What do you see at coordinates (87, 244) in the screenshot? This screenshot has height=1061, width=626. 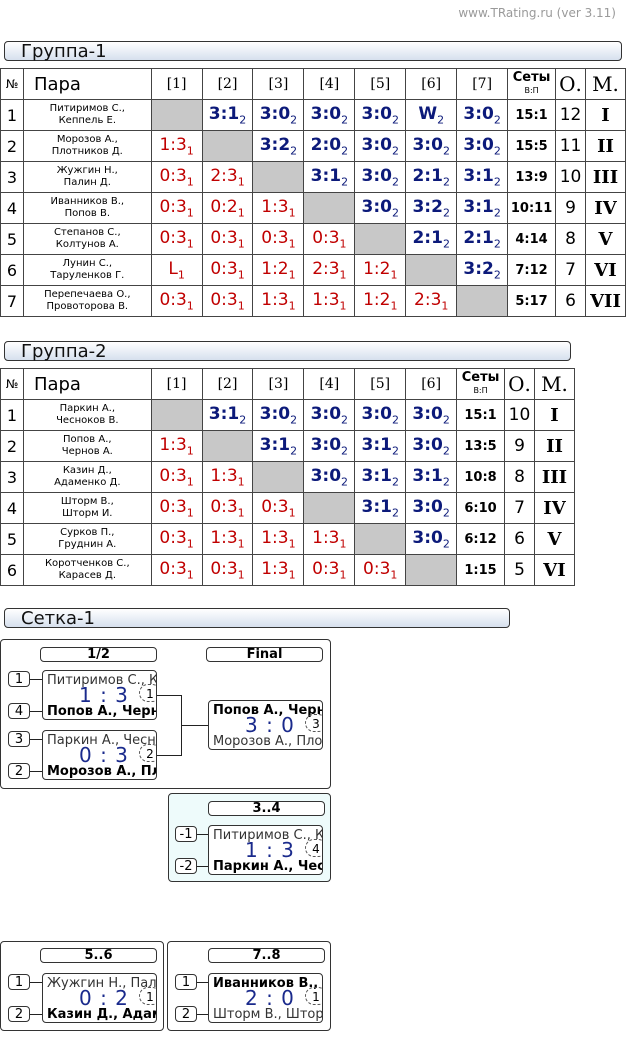 I see `player-name: Колтунов А.` at bounding box center [87, 244].